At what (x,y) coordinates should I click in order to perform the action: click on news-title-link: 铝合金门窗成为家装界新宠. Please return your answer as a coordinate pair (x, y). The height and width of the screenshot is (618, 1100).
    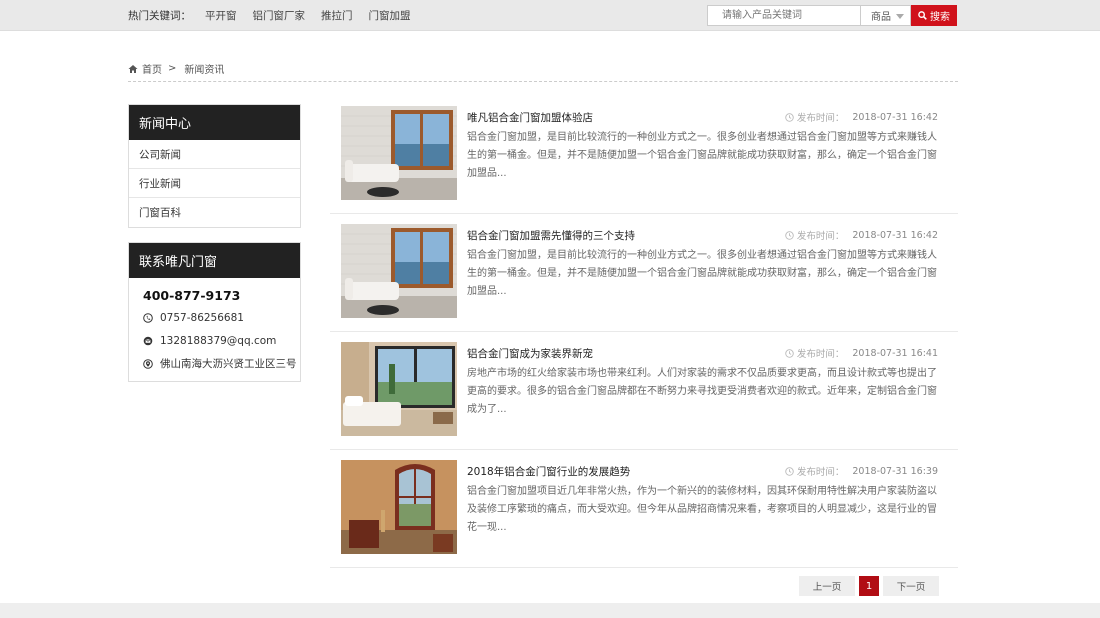
    Looking at the image, I should click on (530, 353).